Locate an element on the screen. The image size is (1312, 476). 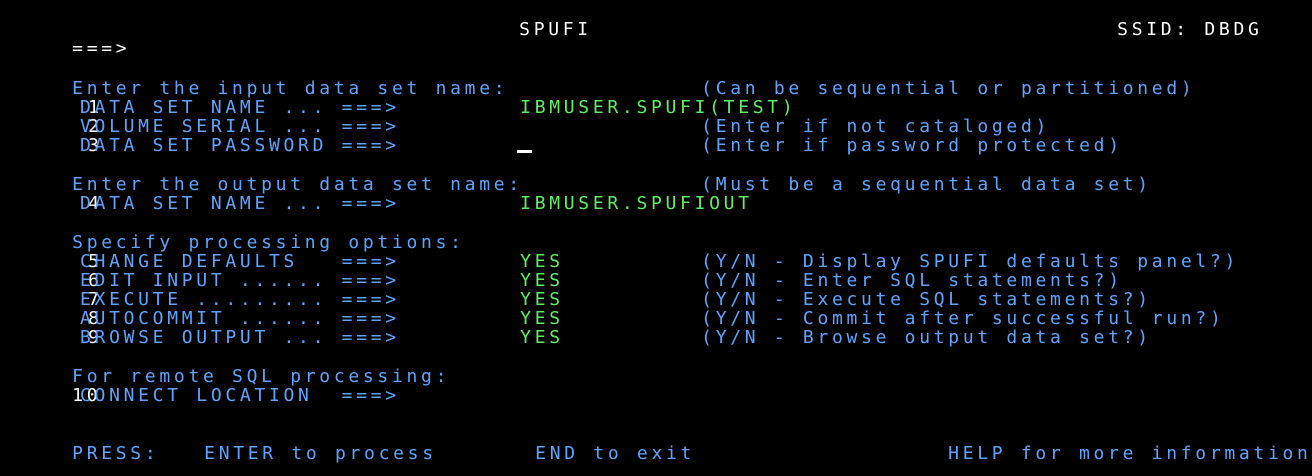
panel-title: SPUFI is located at coordinates (526, 20).